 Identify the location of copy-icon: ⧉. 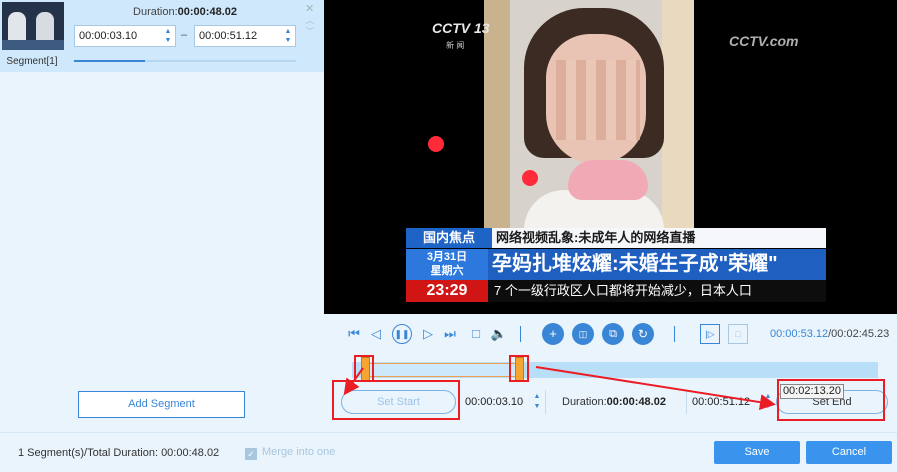
(613, 334).